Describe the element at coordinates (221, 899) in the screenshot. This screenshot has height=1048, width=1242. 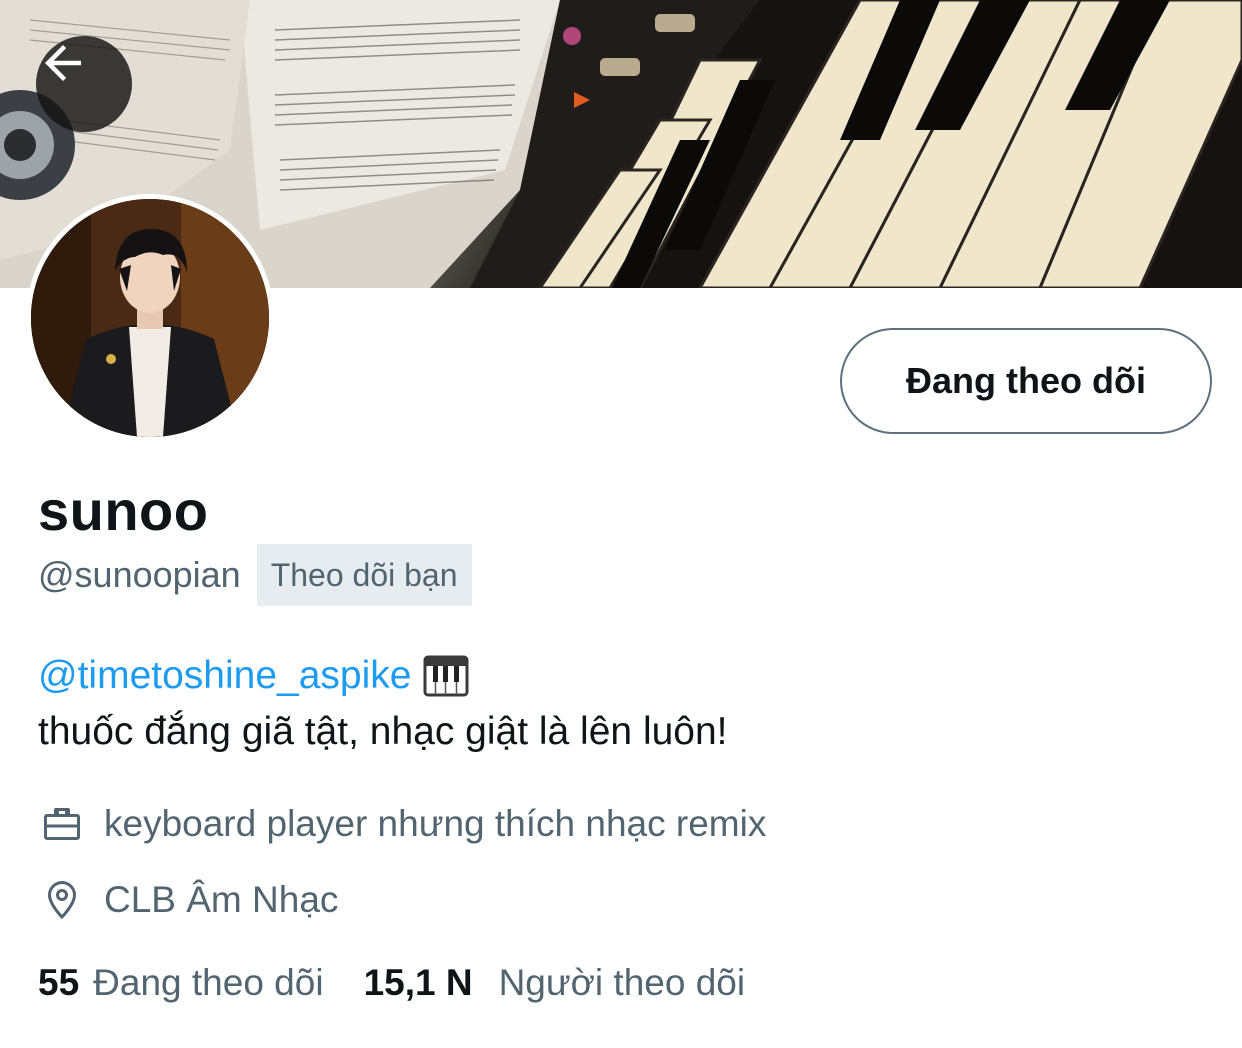
I see `location-text: CLB Âm Nhạc` at that location.